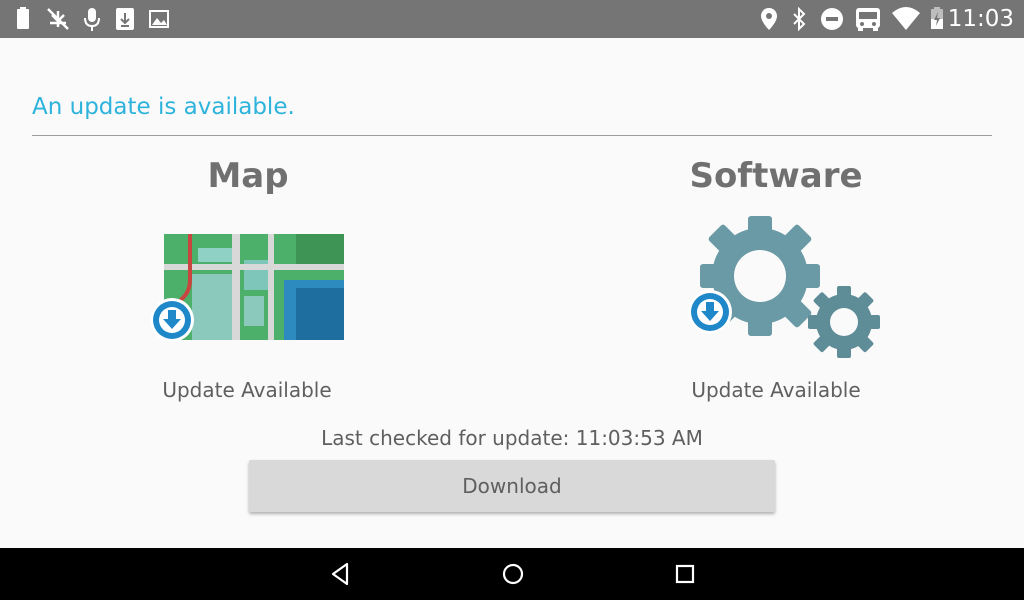 The height and width of the screenshot is (600, 1024). Describe the element at coordinates (685, 574) in the screenshot. I see `recents-icon` at that location.